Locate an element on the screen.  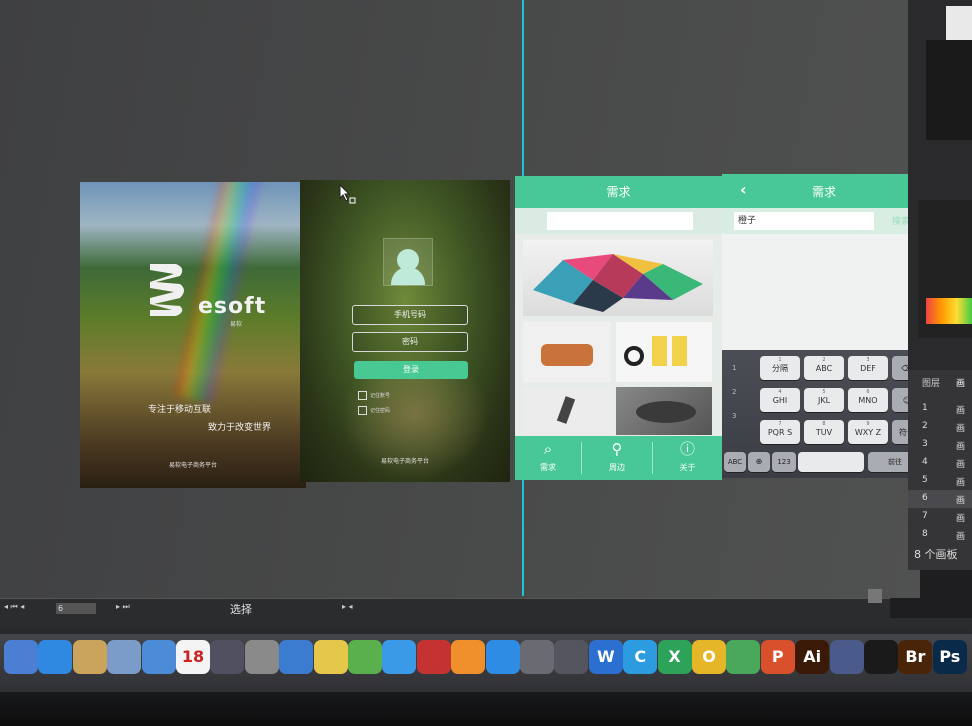
artboard-row: 7画 is located at coordinates (940, 517).